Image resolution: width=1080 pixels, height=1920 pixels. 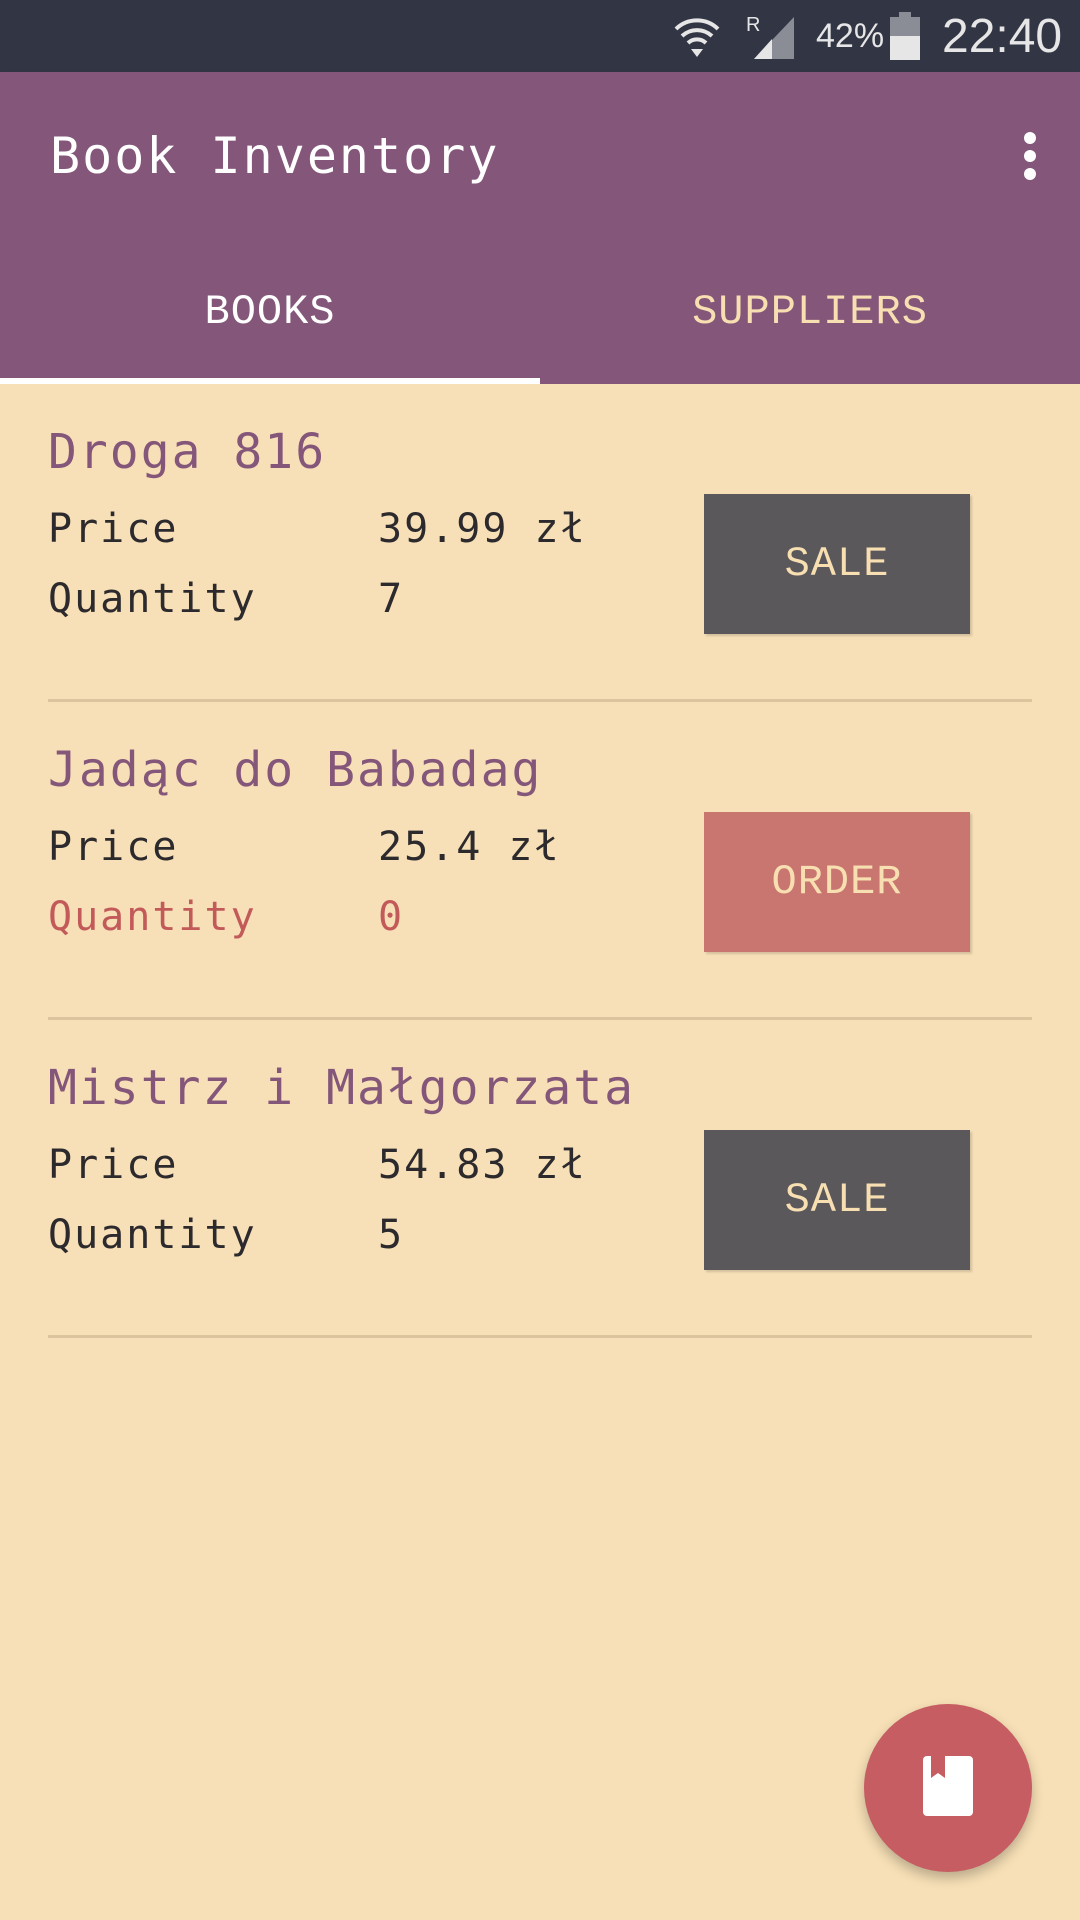 What do you see at coordinates (391, 1235) in the screenshot?
I see `quantity-value: 5` at bounding box center [391, 1235].